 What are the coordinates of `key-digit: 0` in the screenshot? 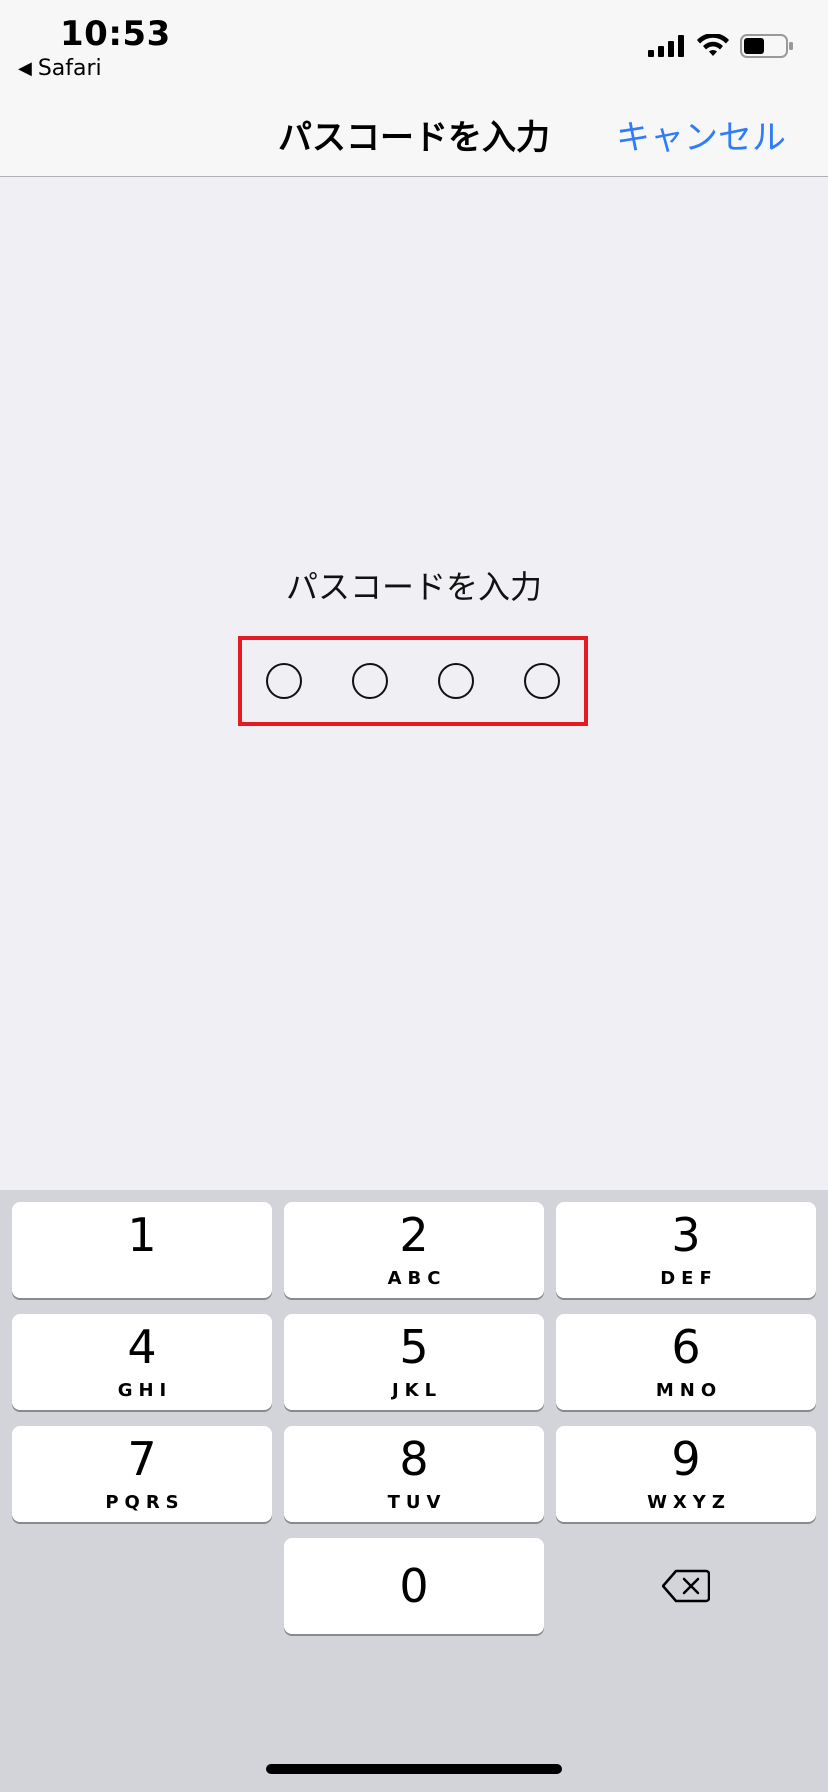 It's located at (414, 1586).